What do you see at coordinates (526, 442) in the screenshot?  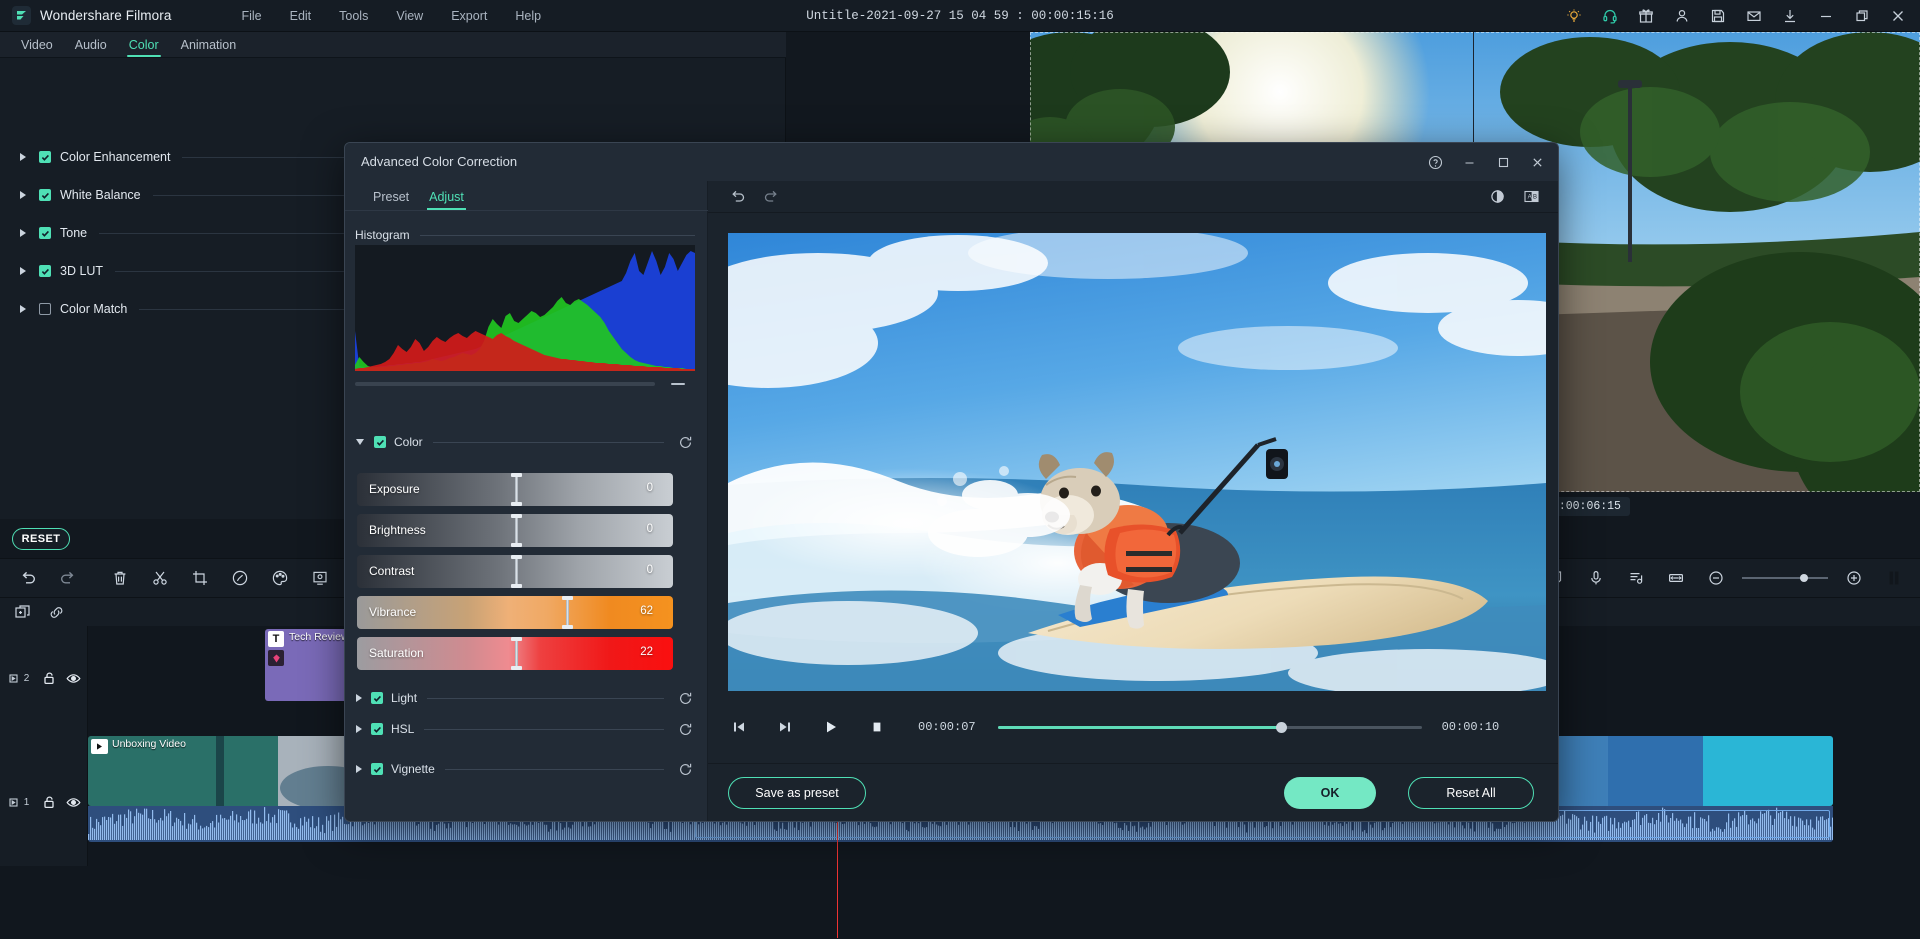 I see `color-section-header: Color` at bounding box center [526, 442].